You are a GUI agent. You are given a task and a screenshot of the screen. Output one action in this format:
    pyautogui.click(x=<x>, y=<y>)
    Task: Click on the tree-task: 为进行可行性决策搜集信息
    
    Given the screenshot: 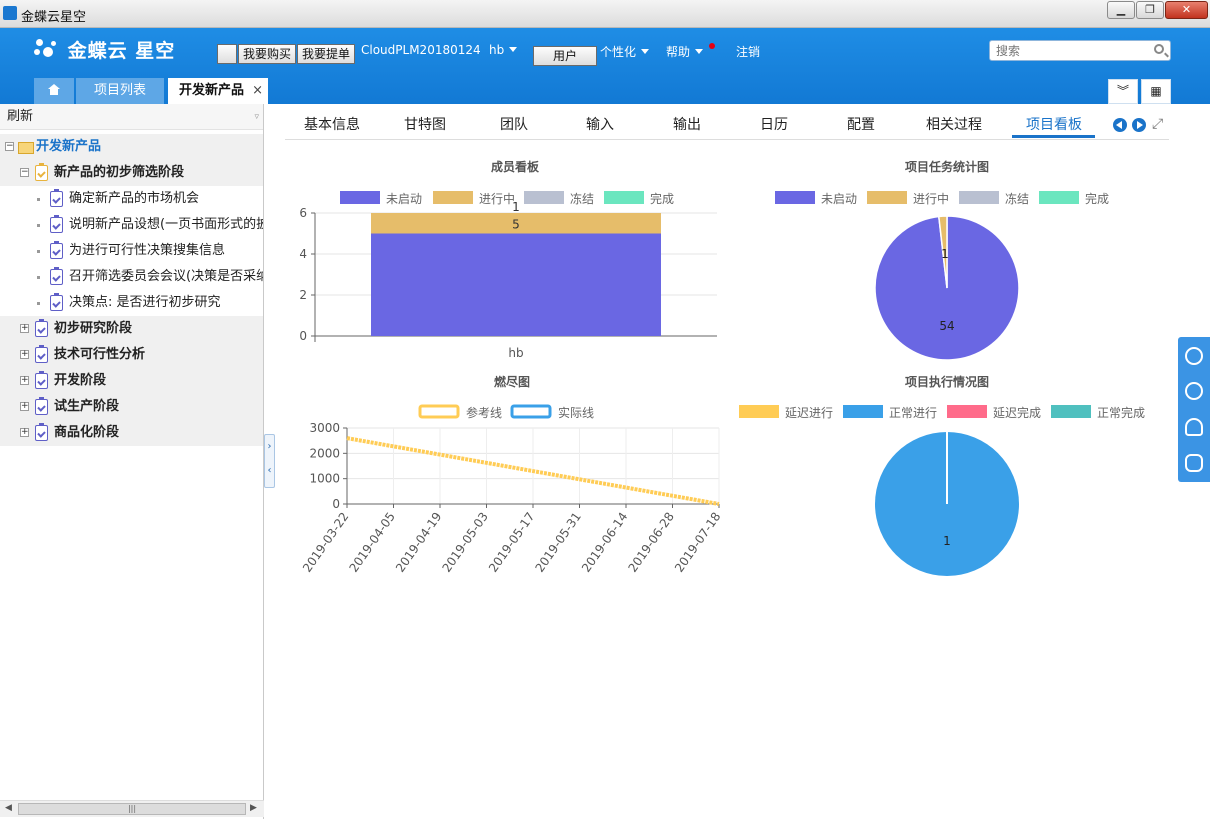 What is the action you would take?
    pyautogui.click(x=131, y=251)
    